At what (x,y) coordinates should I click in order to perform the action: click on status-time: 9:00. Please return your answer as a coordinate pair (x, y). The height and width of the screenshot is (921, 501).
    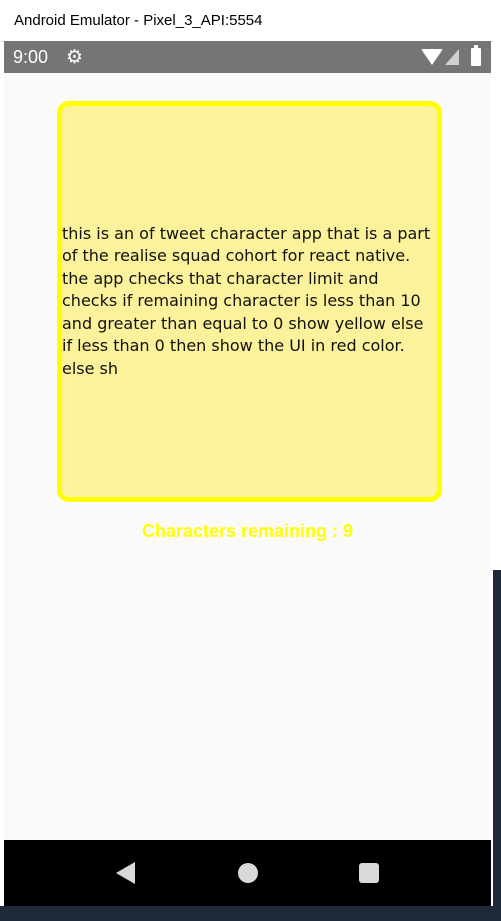
    Looking at the image, I should click on (31, 57).